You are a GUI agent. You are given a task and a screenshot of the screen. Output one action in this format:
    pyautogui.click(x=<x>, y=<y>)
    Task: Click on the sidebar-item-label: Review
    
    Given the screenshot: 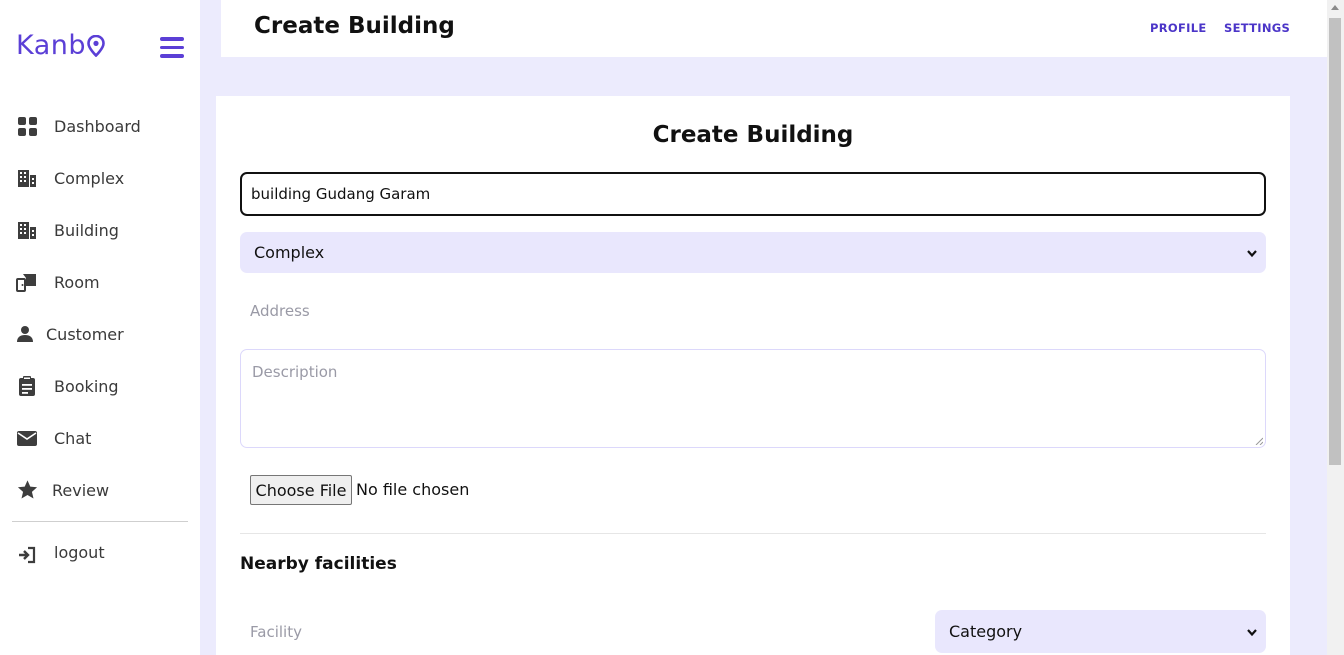 What is the action you would take?
    pyautogui.click(x=81, y=490)
    